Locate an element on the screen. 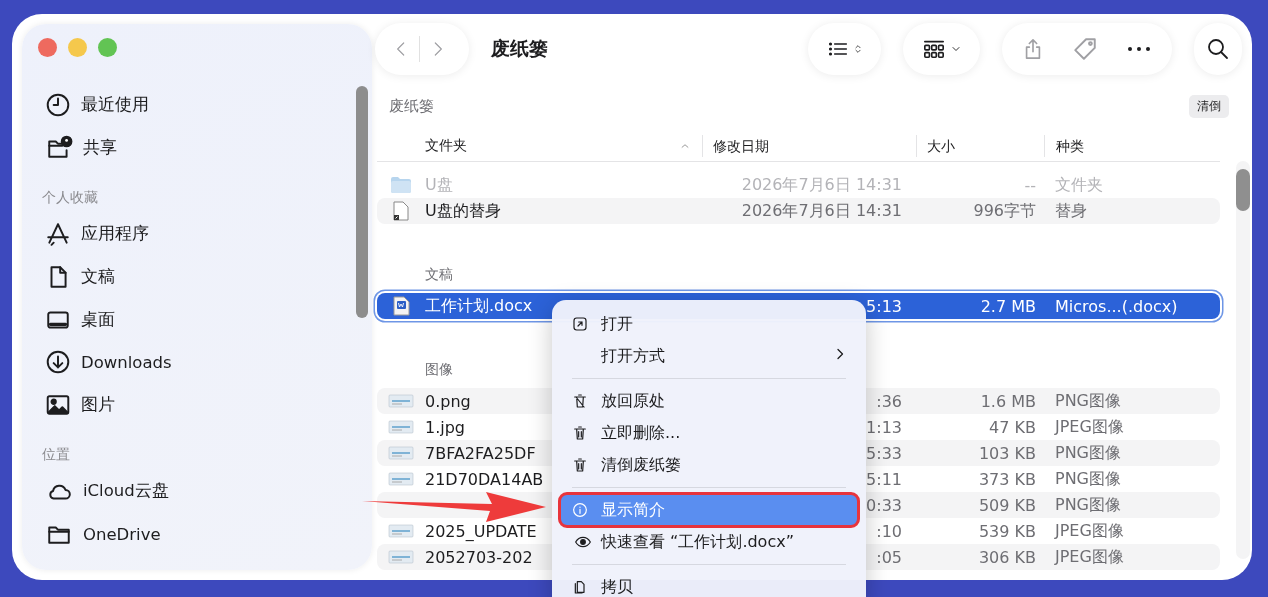  sidebar-item: Downloads is located at coordinates (126, 362).